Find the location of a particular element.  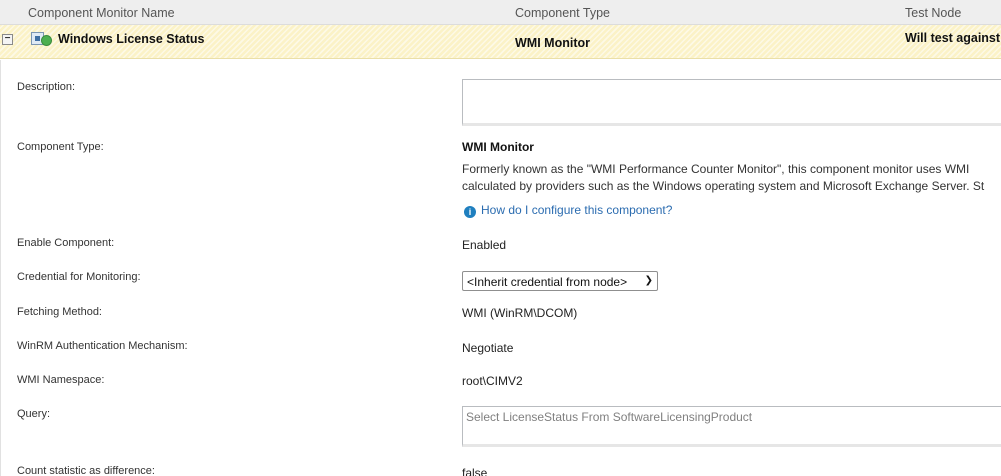

column-header-name: Component Monitor Name is located at coordinates (101, 13).